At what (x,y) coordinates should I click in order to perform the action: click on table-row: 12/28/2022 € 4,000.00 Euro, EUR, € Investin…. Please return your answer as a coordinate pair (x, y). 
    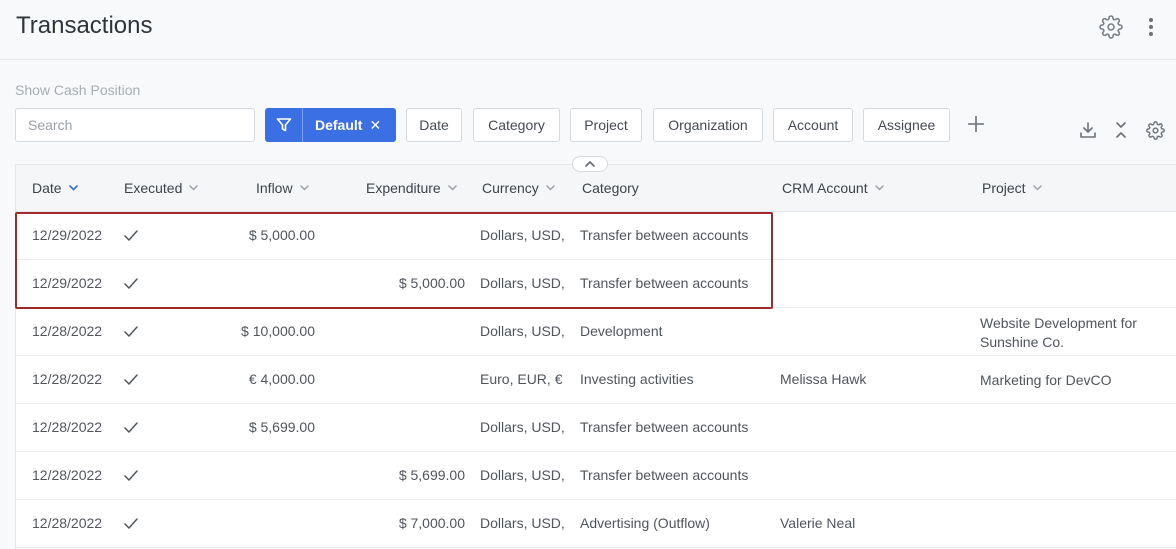
    Looking at the image, I should click on (596, 380).